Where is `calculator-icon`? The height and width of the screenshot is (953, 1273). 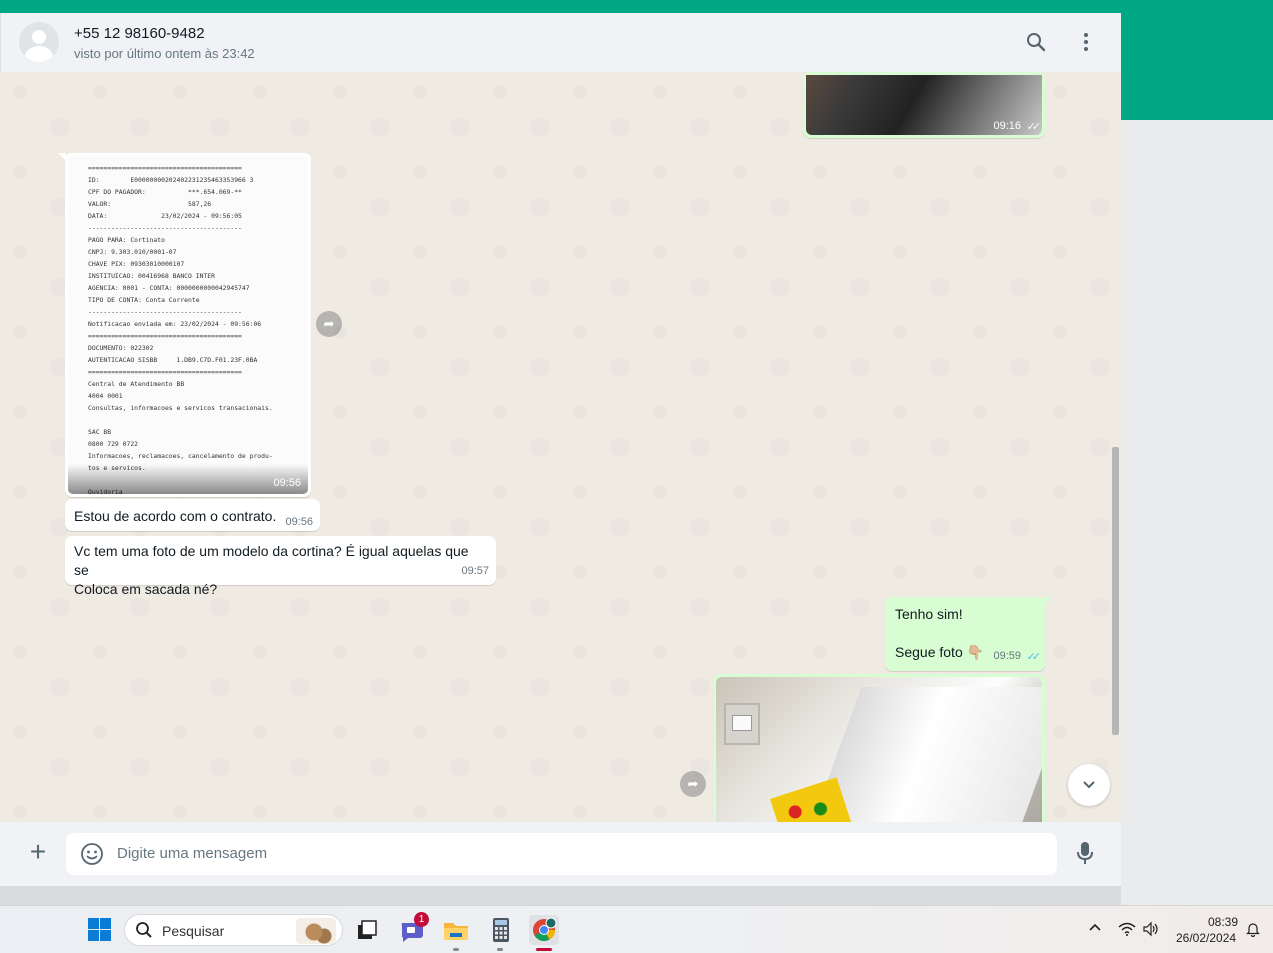 calculator-icon is located at coordinates (501, 930).